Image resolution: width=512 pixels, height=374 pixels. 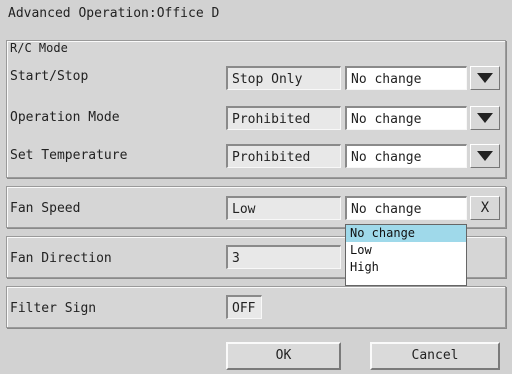 What do you see at coordinates (61, 258) in the screenshot?
I see `fan-direction-label: Fan Direction` at bounding box center [61, 258].